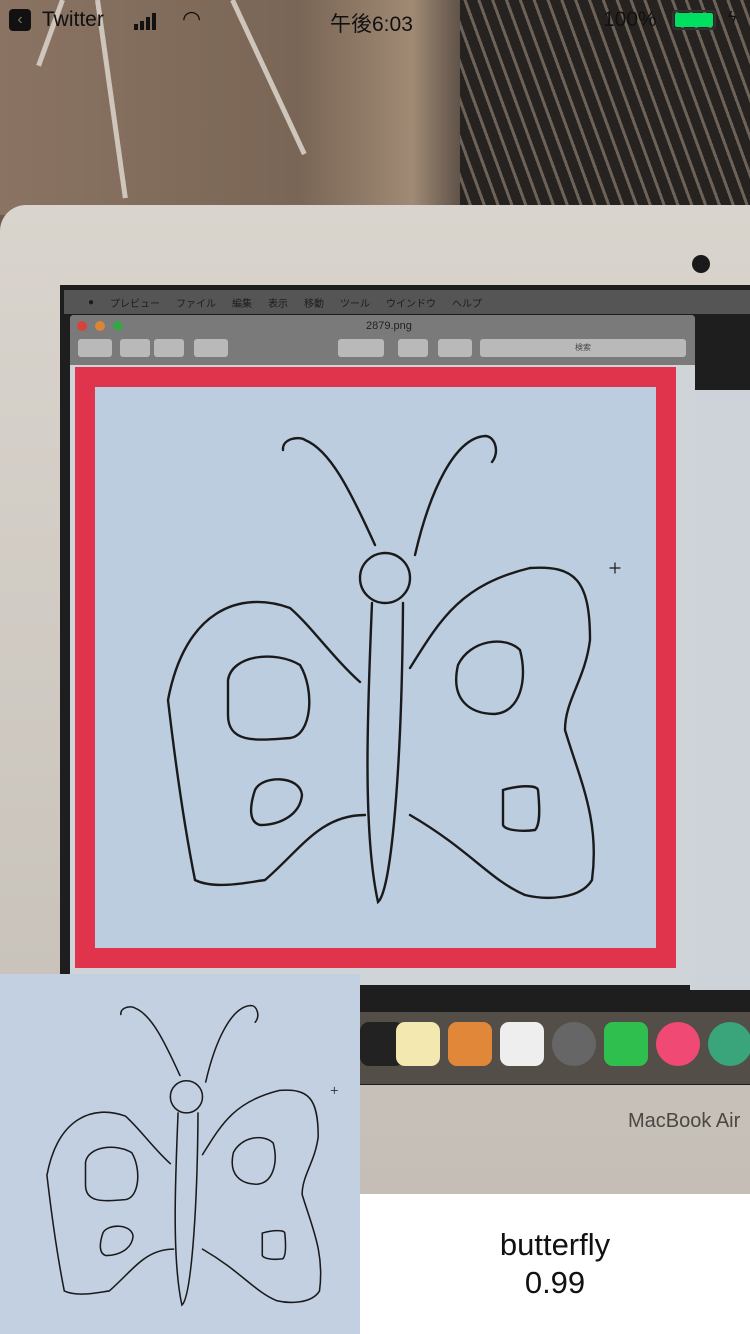 The image size is (750, 1334). Describe the element at coordinates (555, 1048) in the screenshot. I see `mac-dock` at that location.